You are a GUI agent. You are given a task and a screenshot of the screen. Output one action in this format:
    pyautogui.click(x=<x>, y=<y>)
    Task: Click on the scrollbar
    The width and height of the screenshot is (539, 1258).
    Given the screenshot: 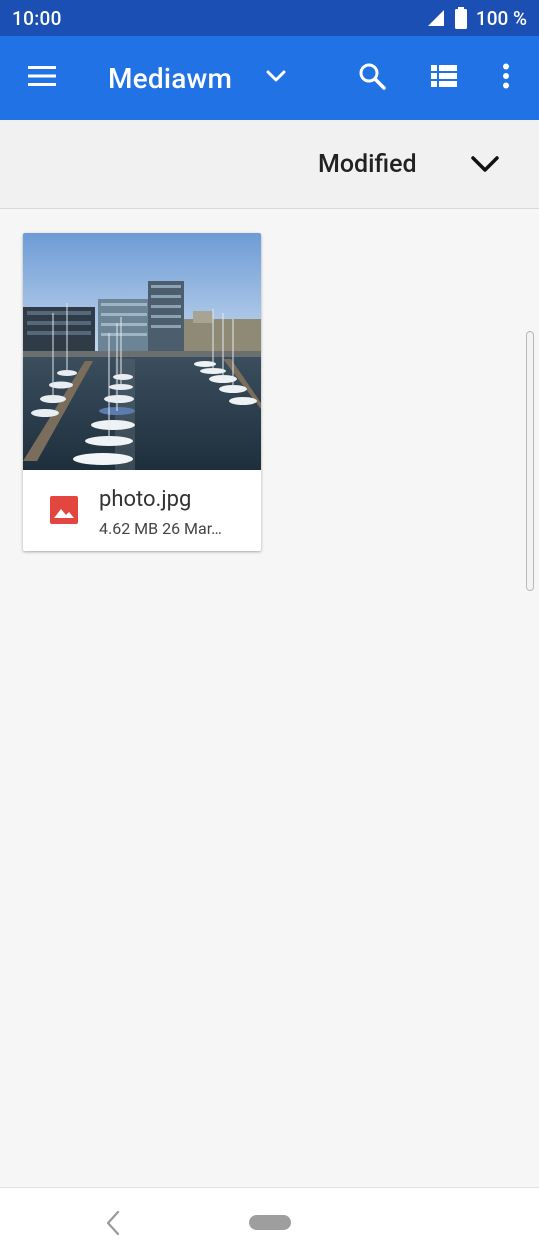 What is the action you would take?
    pyautogui.click(x=530, y=461)
    